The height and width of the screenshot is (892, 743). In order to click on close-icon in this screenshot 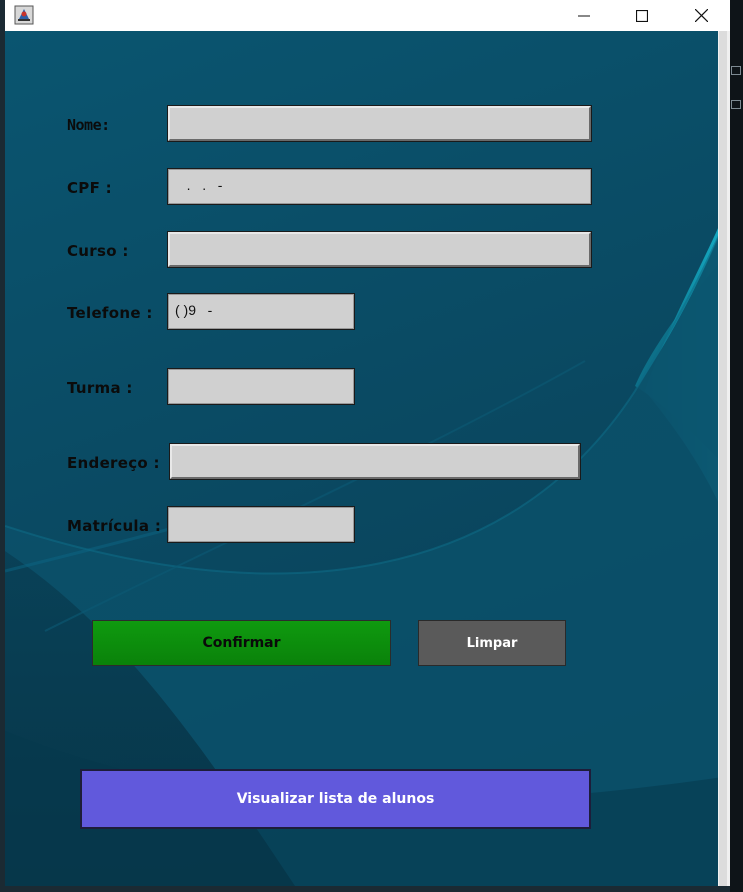, I will do `click(701, 15)`.